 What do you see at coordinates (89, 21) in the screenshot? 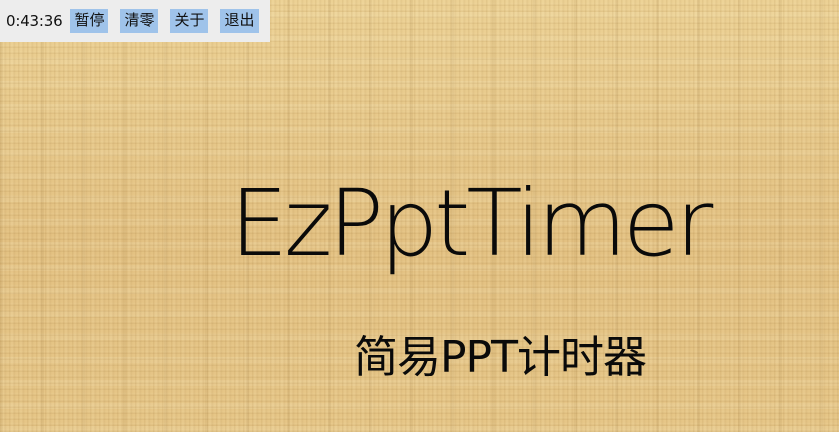
I see `pause-button: 暂停` at bounding box center [89, 21].